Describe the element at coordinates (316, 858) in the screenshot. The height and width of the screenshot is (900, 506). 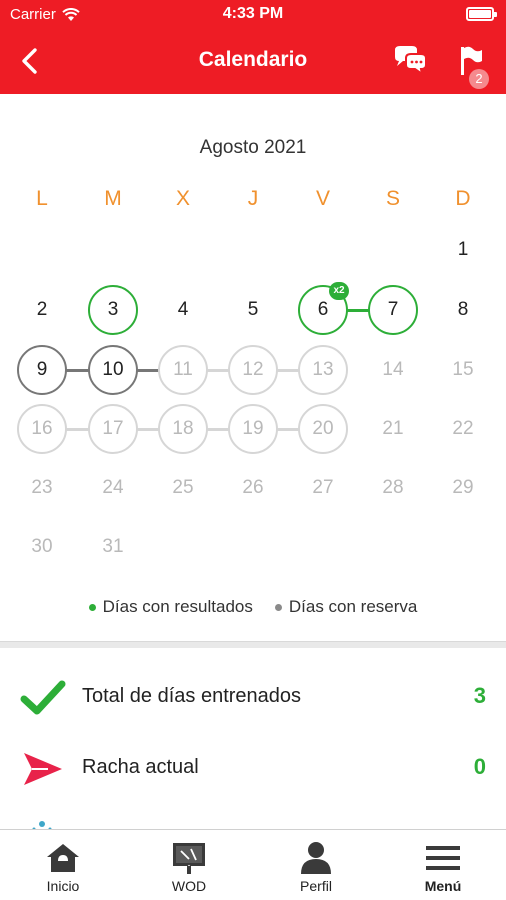
I see `user-icon` at that location.